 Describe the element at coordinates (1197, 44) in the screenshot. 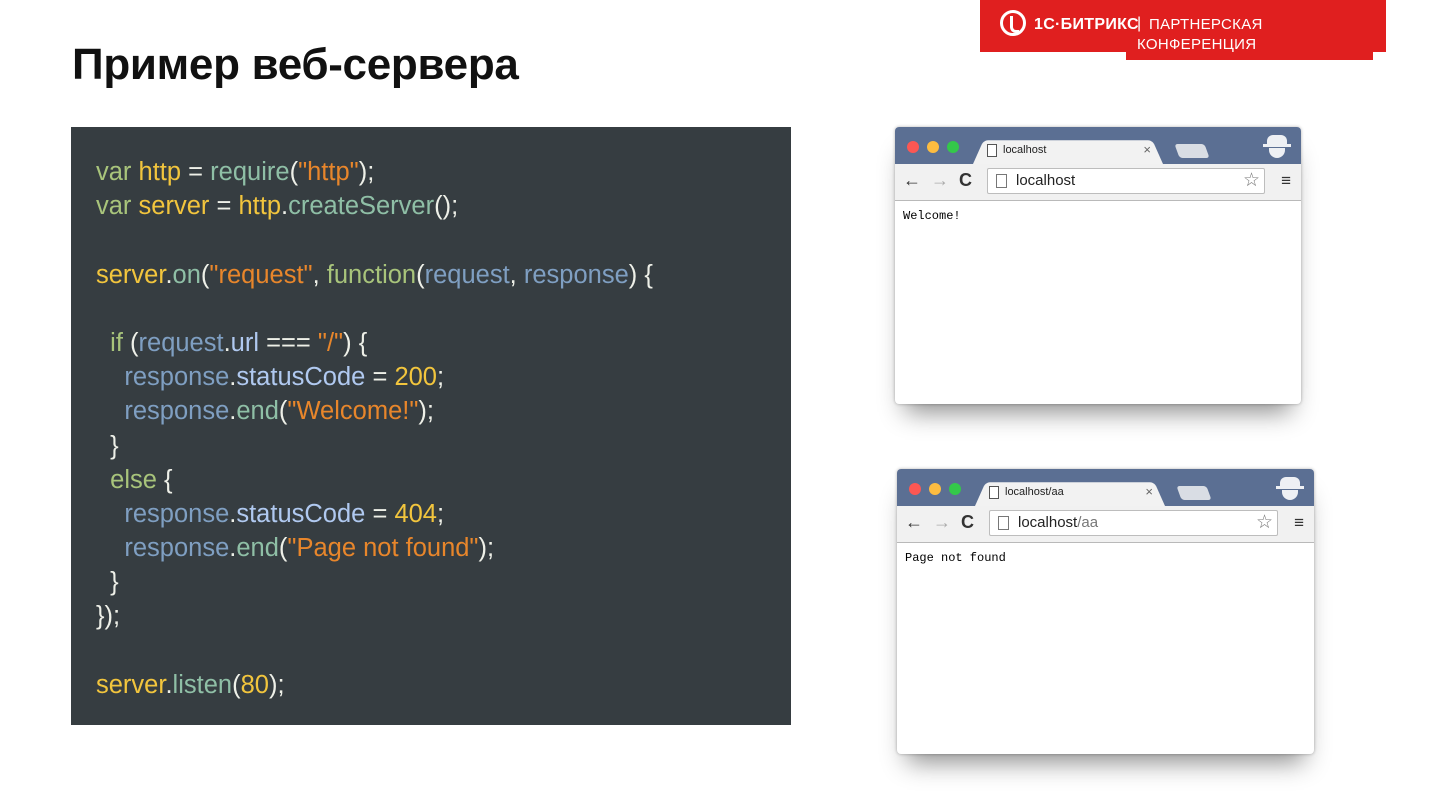

I see `brand-line-2: КОНФЕРЕНЦИЯ` at that location.